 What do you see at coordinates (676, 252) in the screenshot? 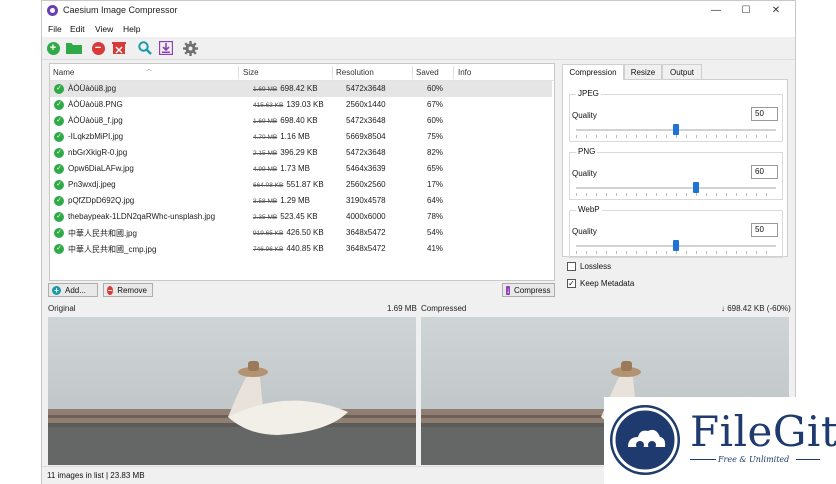
I see `slider-ticks` at bounding box center [676, 252].